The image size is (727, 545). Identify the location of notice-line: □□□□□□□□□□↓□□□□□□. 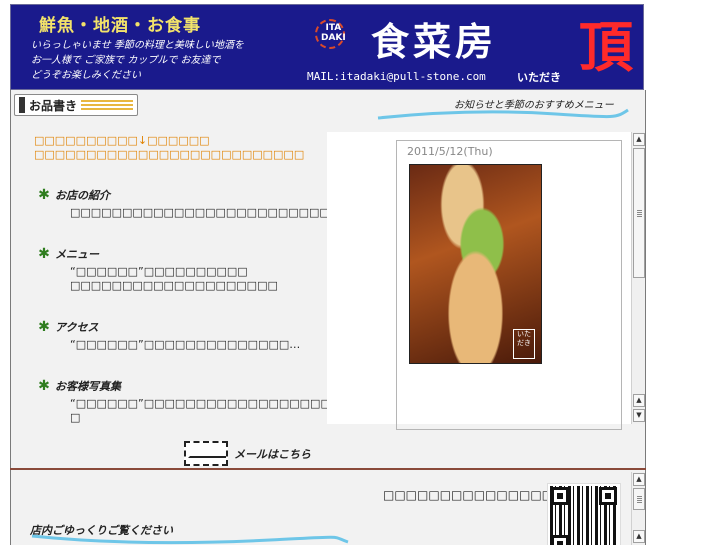
(122, 140).